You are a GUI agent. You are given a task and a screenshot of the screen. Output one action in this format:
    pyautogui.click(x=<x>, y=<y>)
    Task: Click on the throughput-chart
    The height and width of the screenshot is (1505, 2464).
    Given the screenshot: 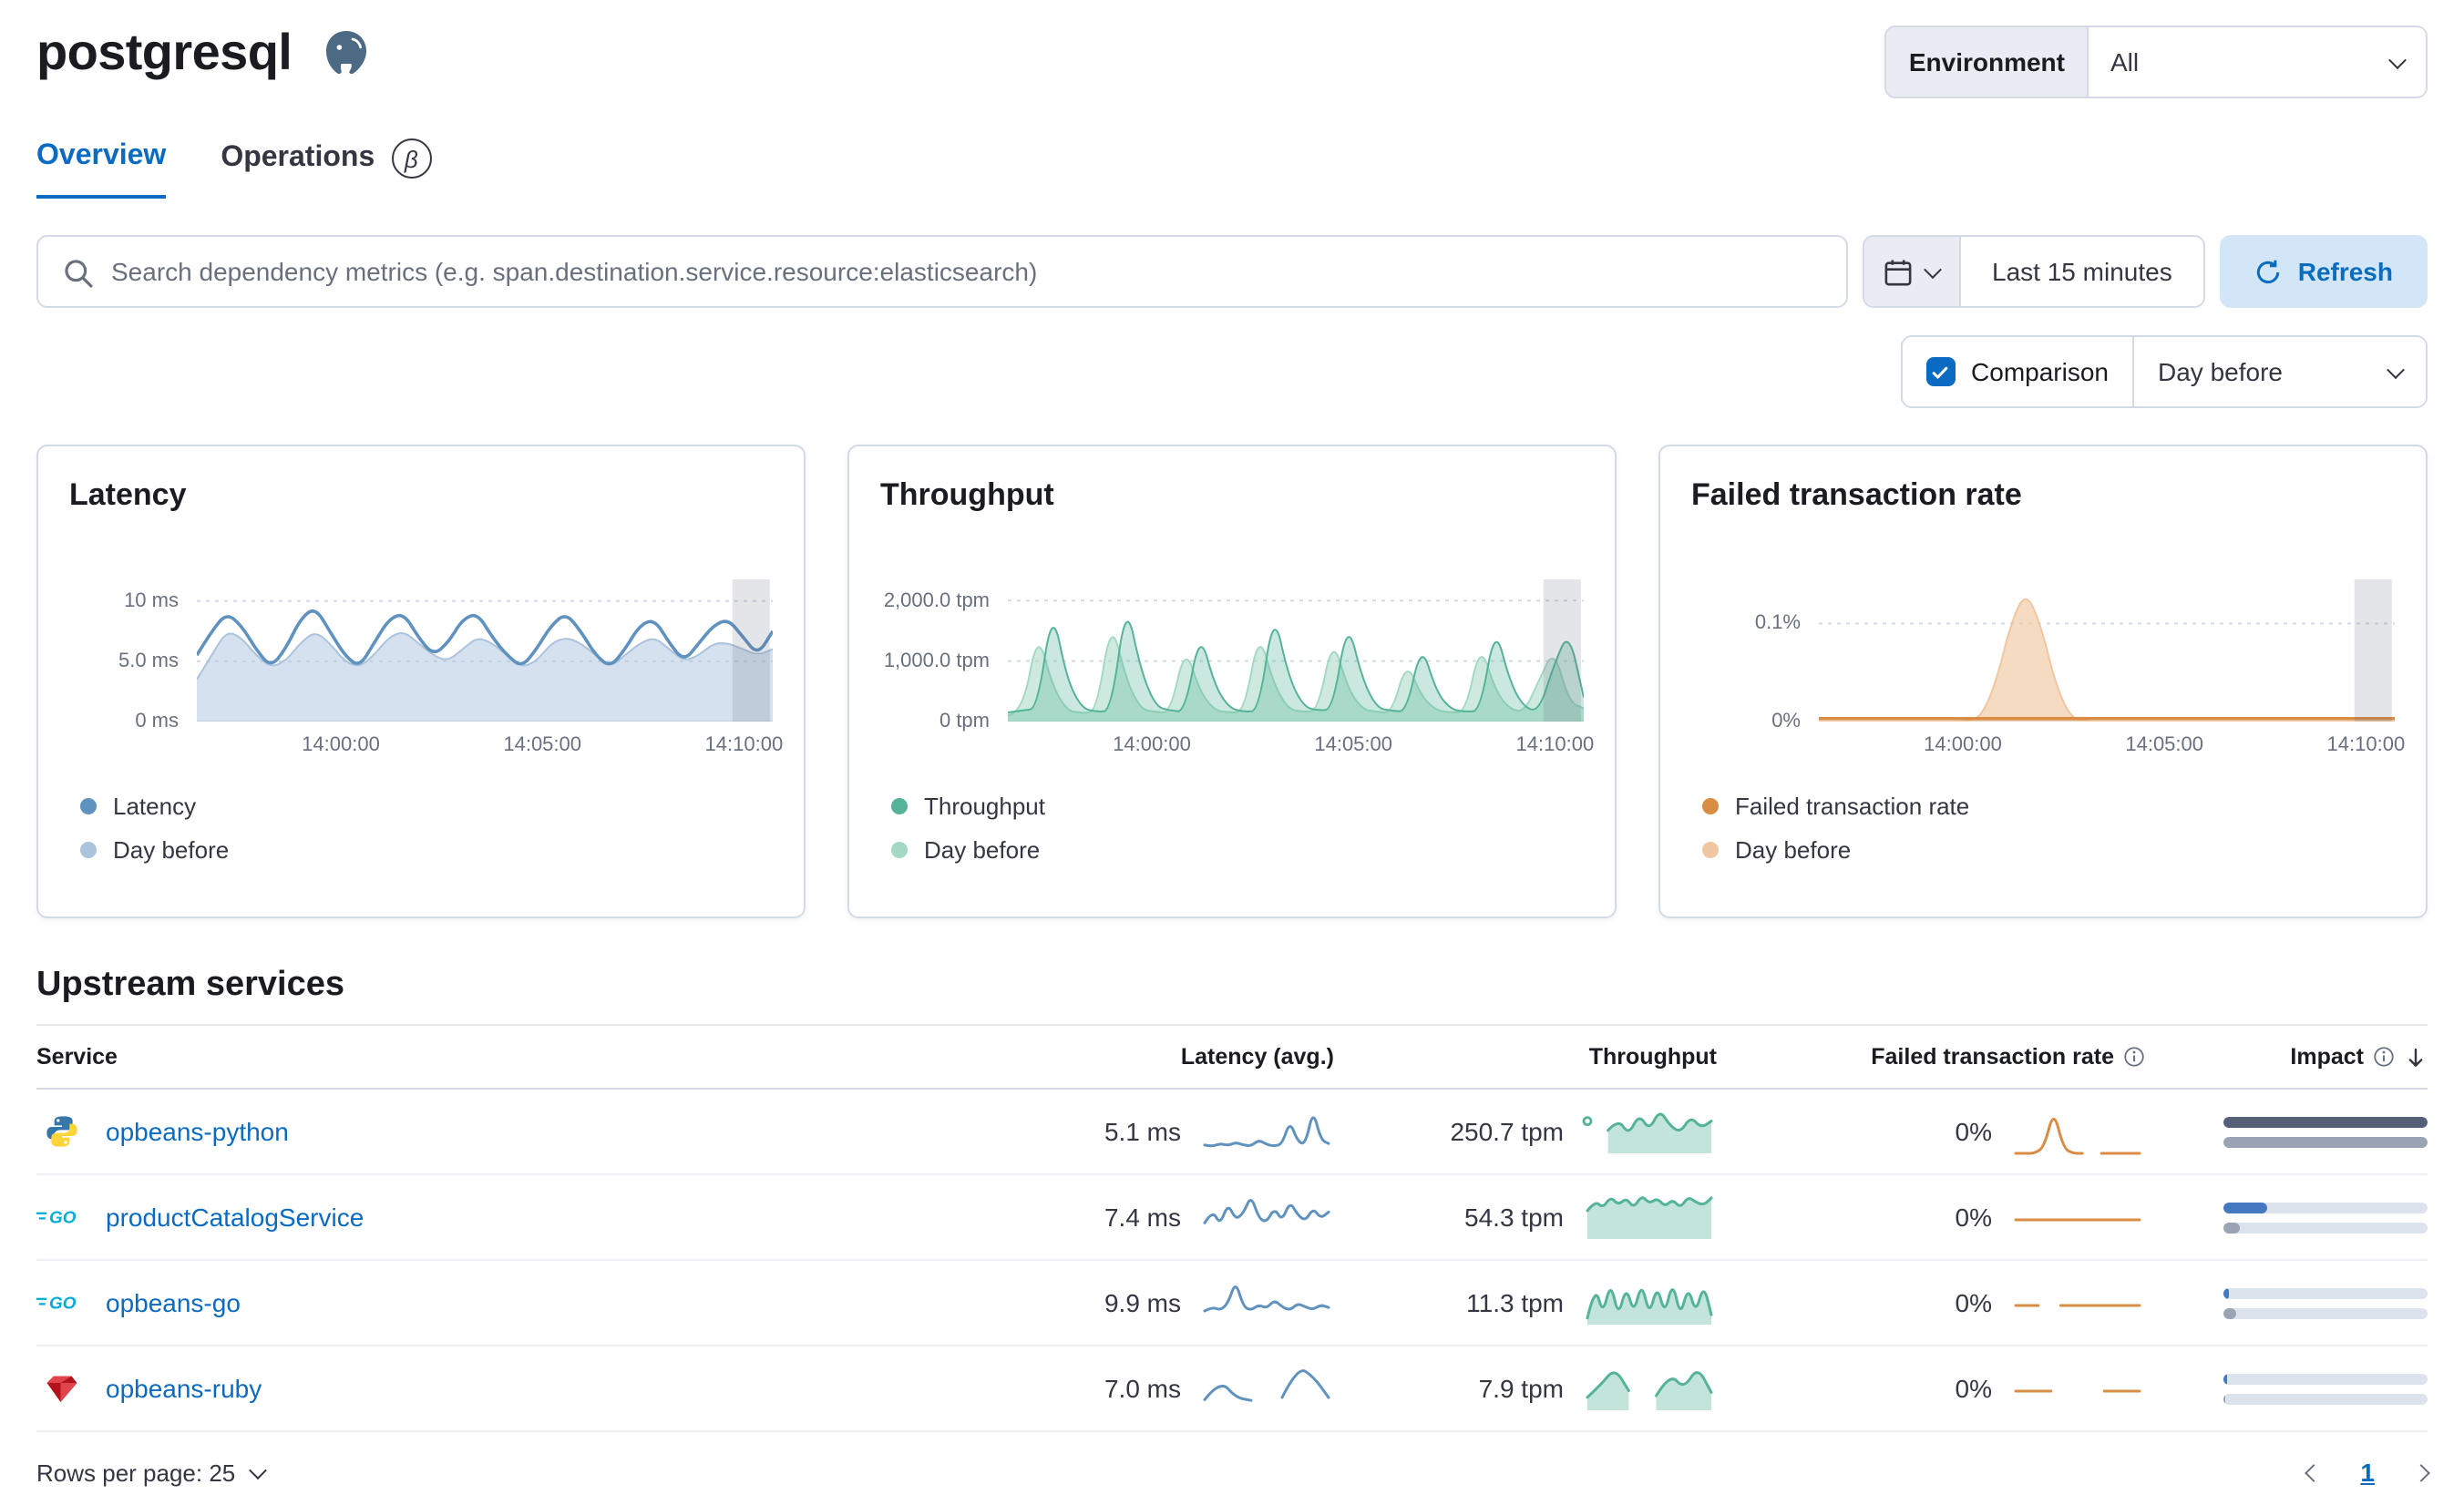 What is the action you would take?
    pyautogui.click(x=1296, y=651)
    